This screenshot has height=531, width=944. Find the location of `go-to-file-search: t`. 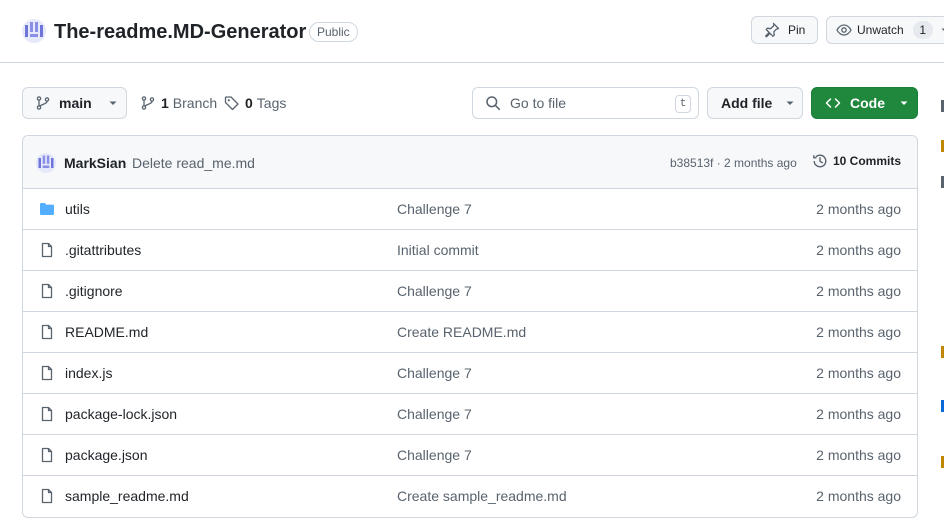

go-to-file-search: t is located at coordinates (585, 103).